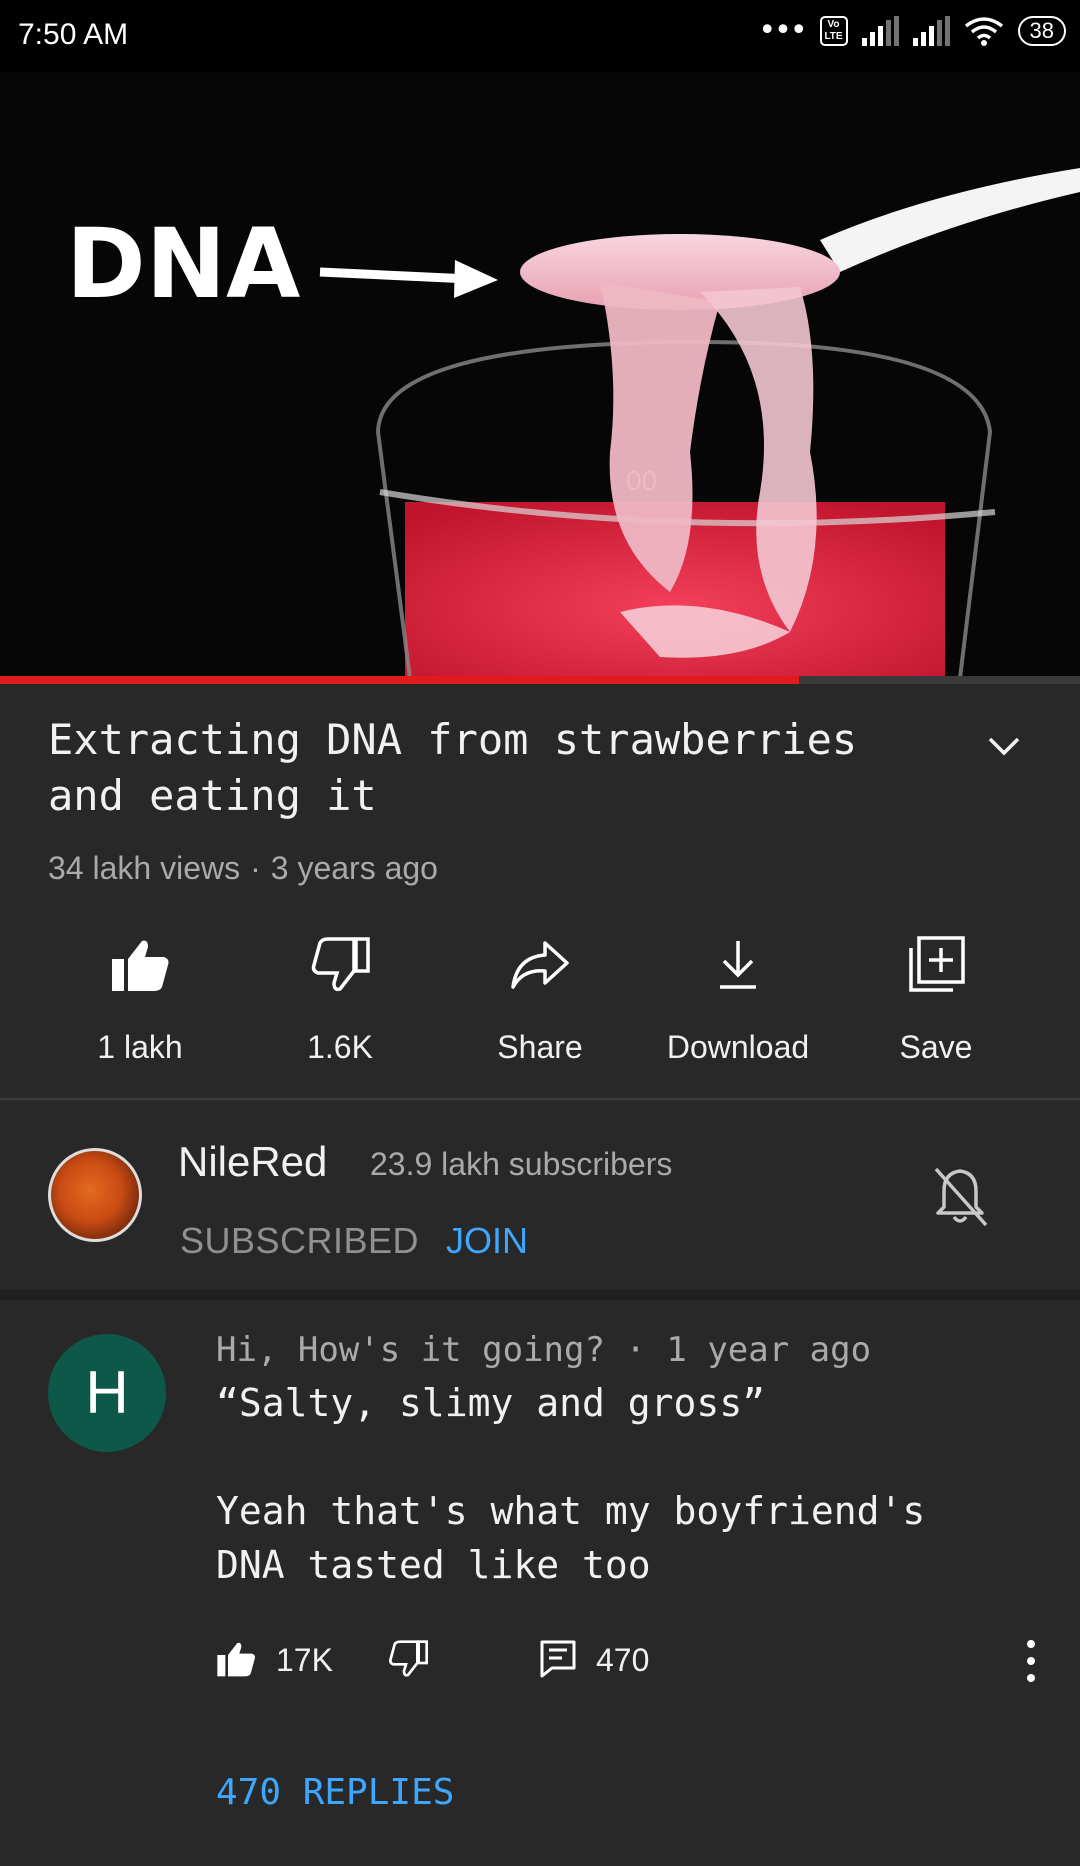  I want to click on notifications-off-icon, so click(960, 1197).